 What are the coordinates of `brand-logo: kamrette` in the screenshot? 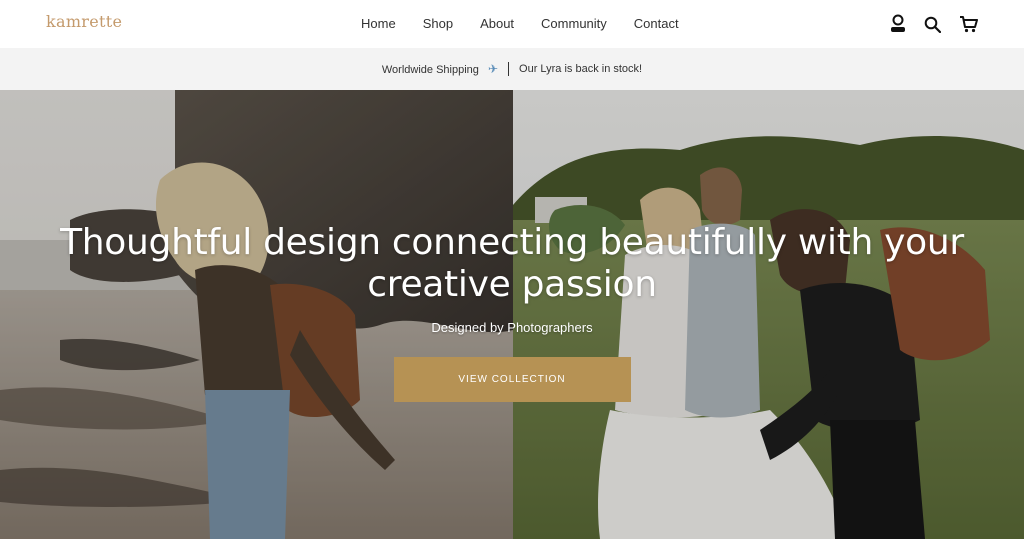 It's located at (84, 21).